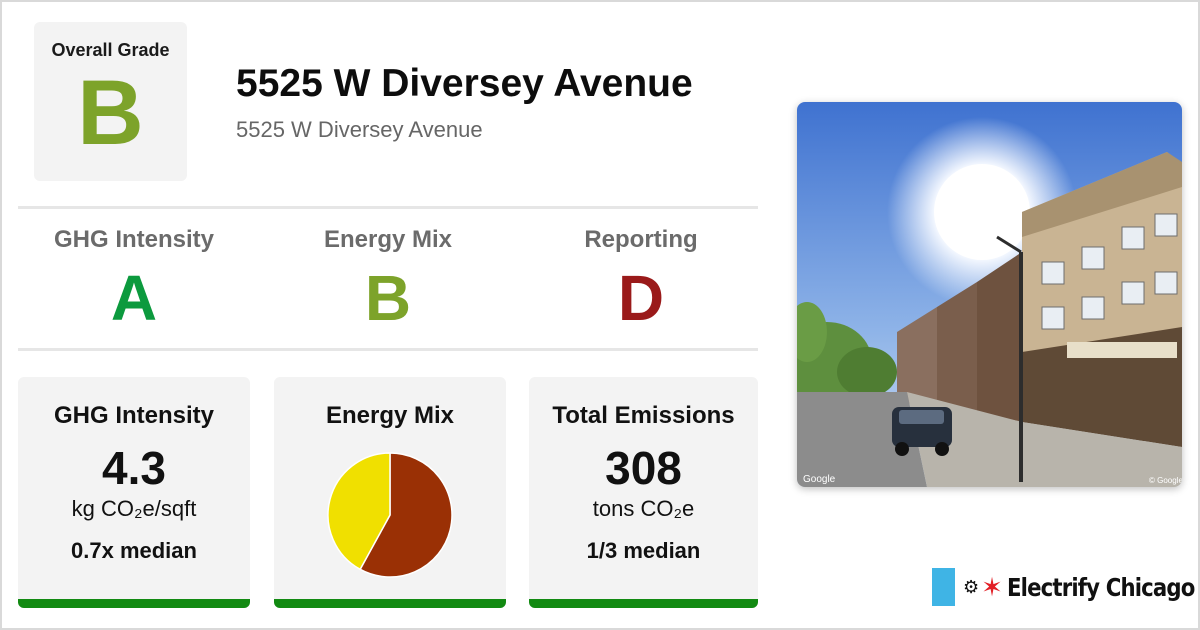 This screenshot has height=630, width=1200. I want to click on grade-value: D, so click(641, 298).